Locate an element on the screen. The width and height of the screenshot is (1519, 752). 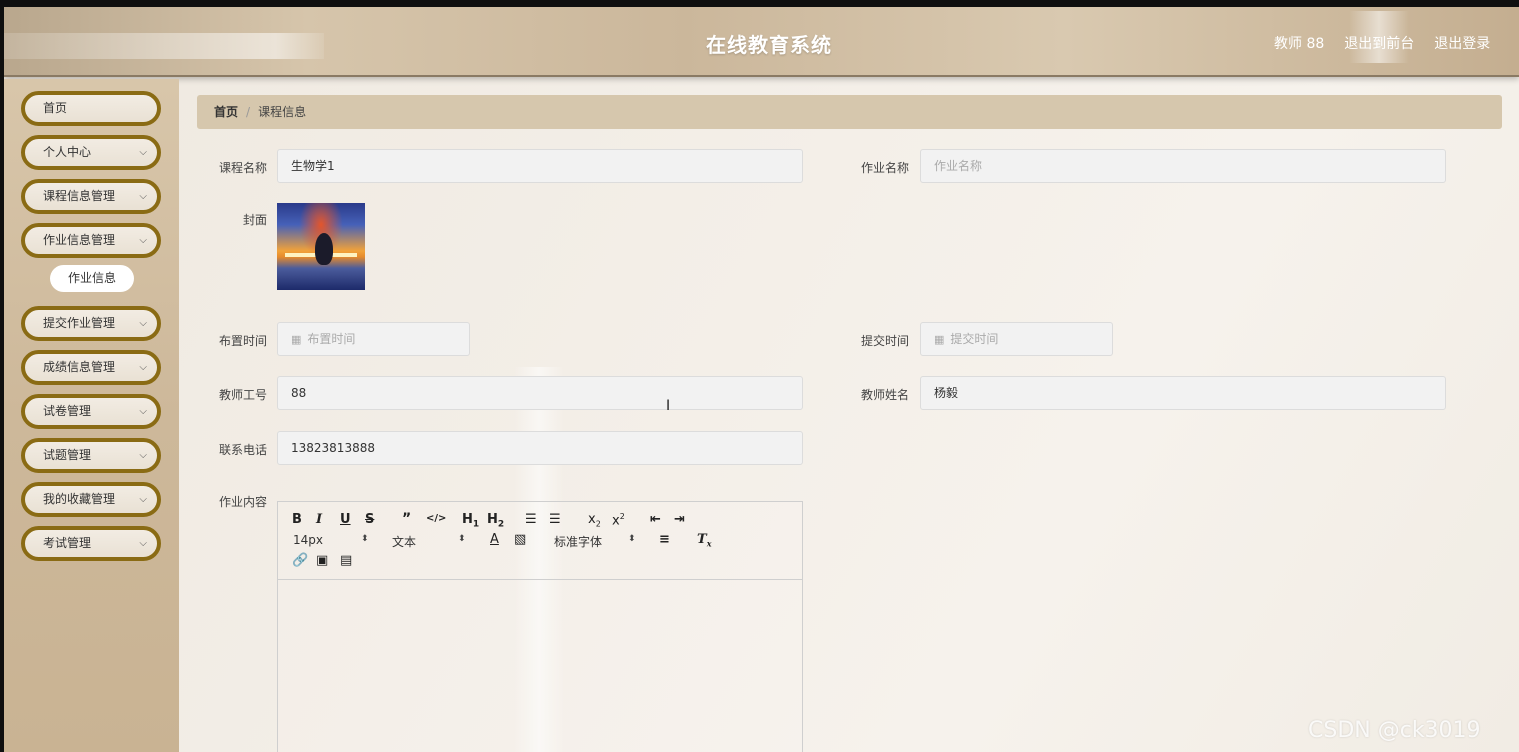
font-size-select: 14px ⬍ is located at coordinates (333, 540).